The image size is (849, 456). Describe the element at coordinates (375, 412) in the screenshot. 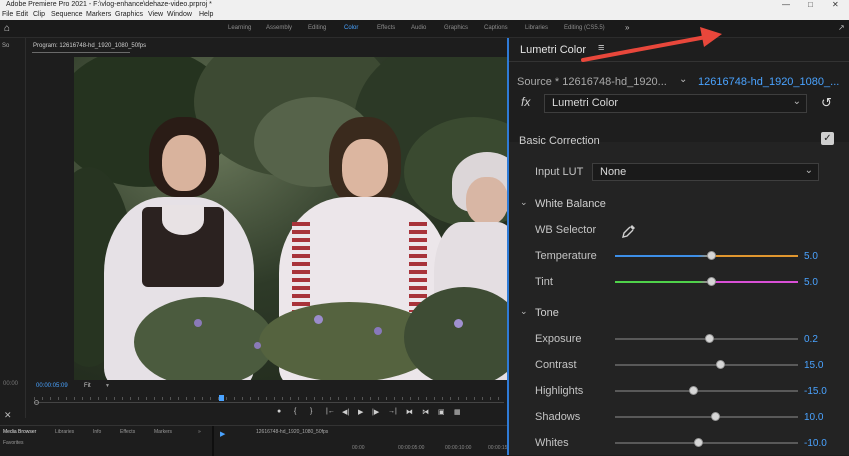

I see `step-forward-button: |▶` at that location.